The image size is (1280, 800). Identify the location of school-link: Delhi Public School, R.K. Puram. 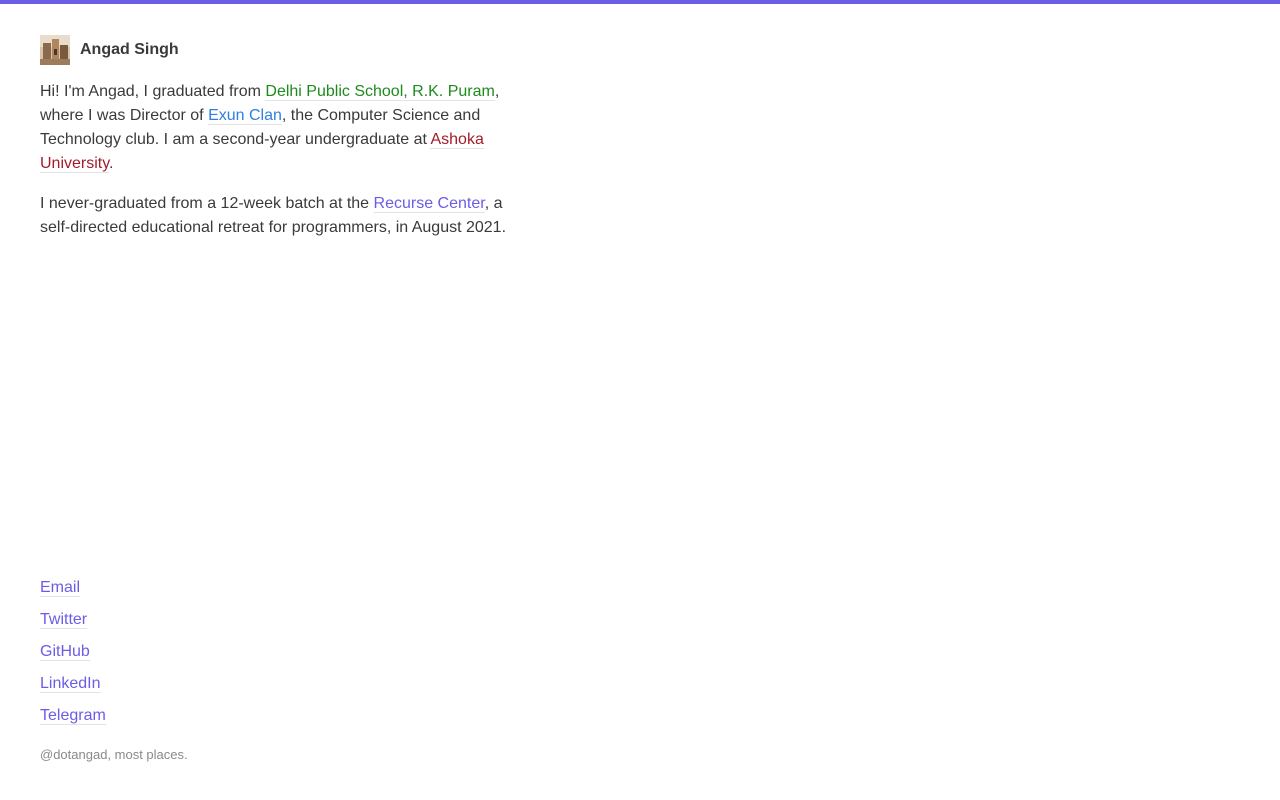
(380, 92).